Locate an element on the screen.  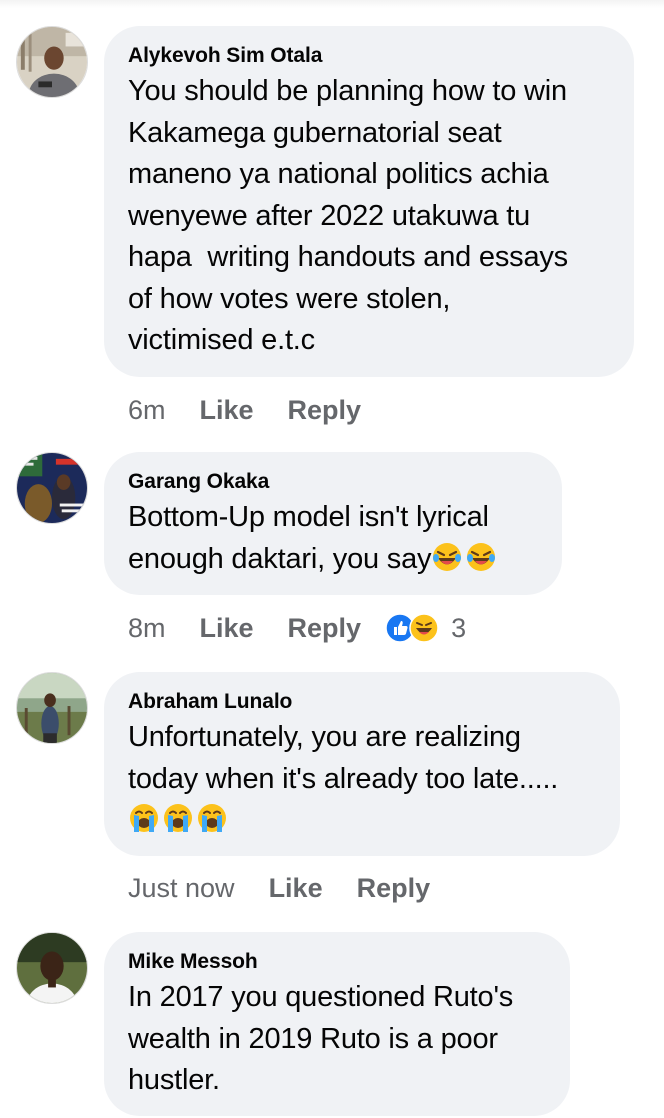
reaction-count: 3 is located at coordinates (459, 627).